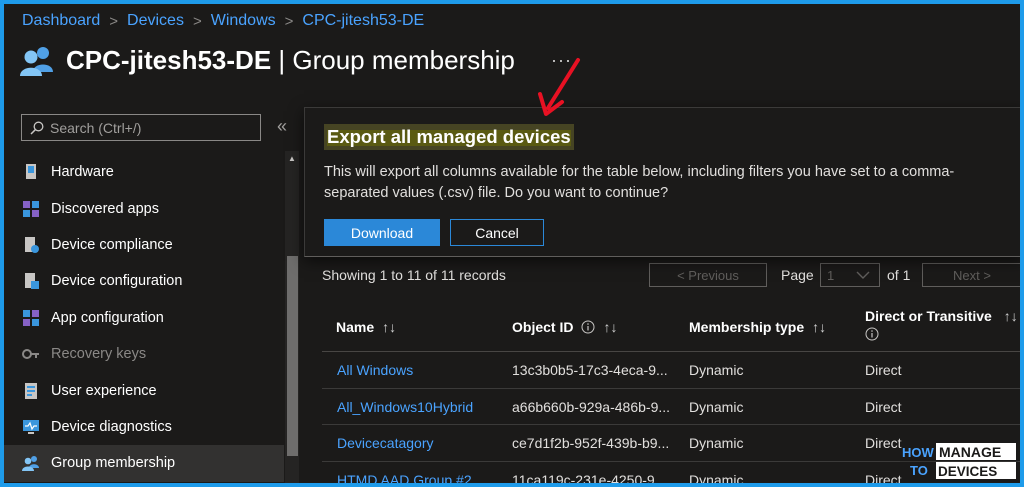 This screenshot has width=1024, height=487. What do you see at coordinates (292, 158) in the screenshot?
I see `scroll-up-icon: ▲` at bounding box center [292, 158].